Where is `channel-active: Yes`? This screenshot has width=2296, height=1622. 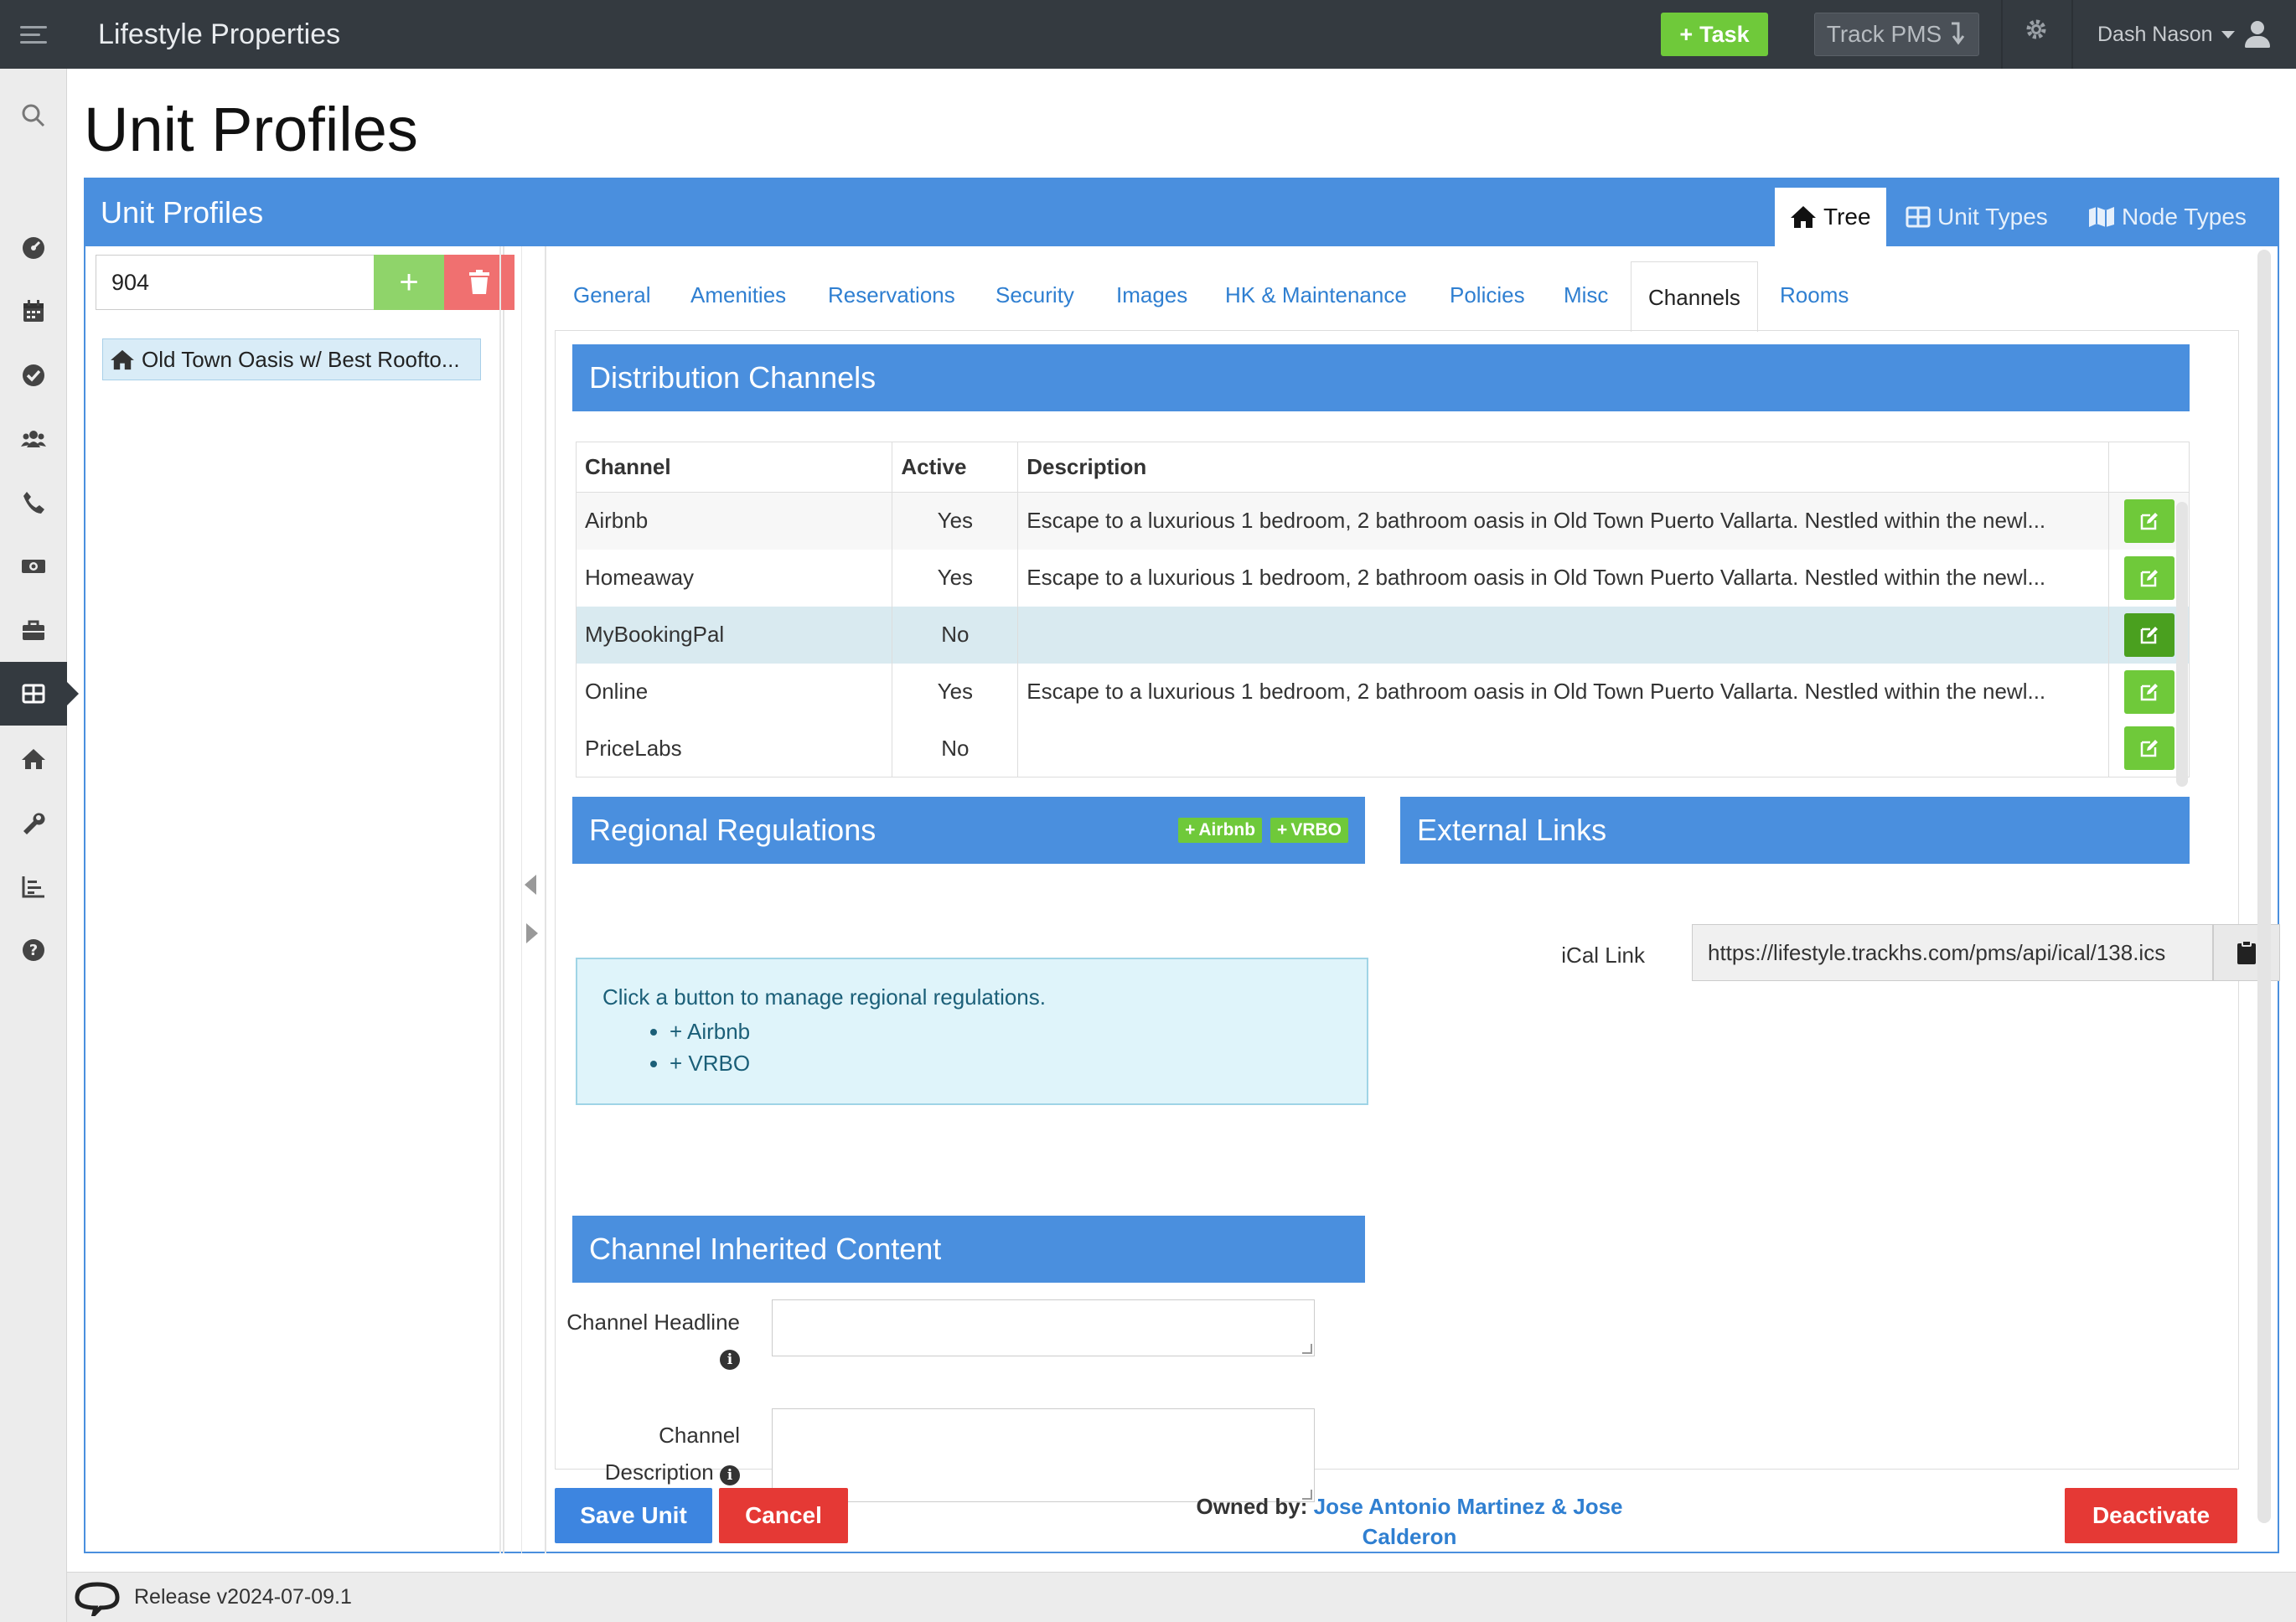 channel-active: Yes is located at coordinates (955, 578).